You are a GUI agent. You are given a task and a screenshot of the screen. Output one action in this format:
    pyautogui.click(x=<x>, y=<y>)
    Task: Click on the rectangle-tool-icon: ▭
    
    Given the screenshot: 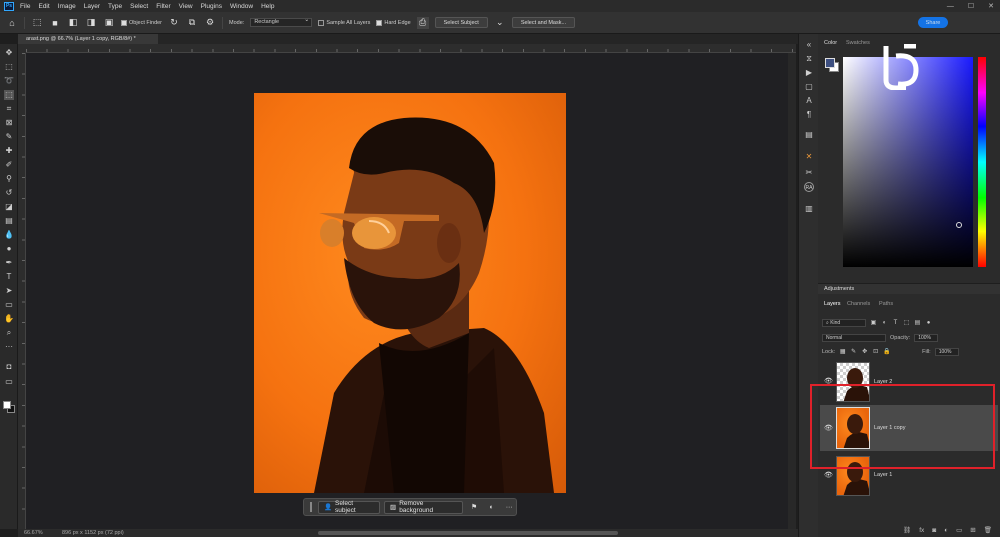 What is the action you would take?
    pyautogui.click(x=9, y=305)
    